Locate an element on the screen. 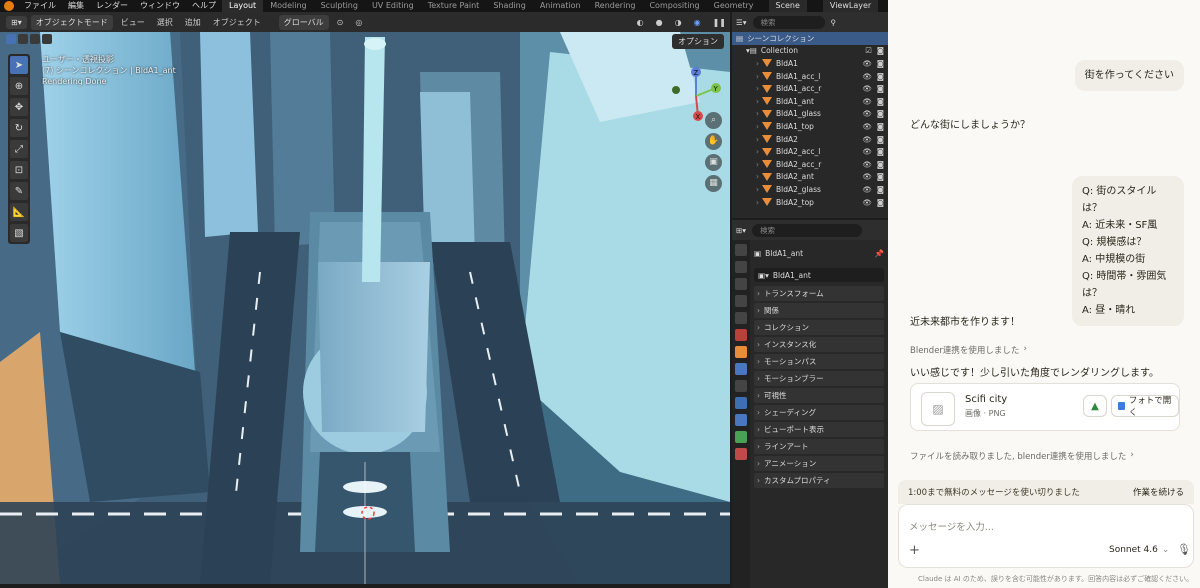 The width and height of the screenshot is (1200, 588). scene-tab-icon is located at coordinates (741, 318).